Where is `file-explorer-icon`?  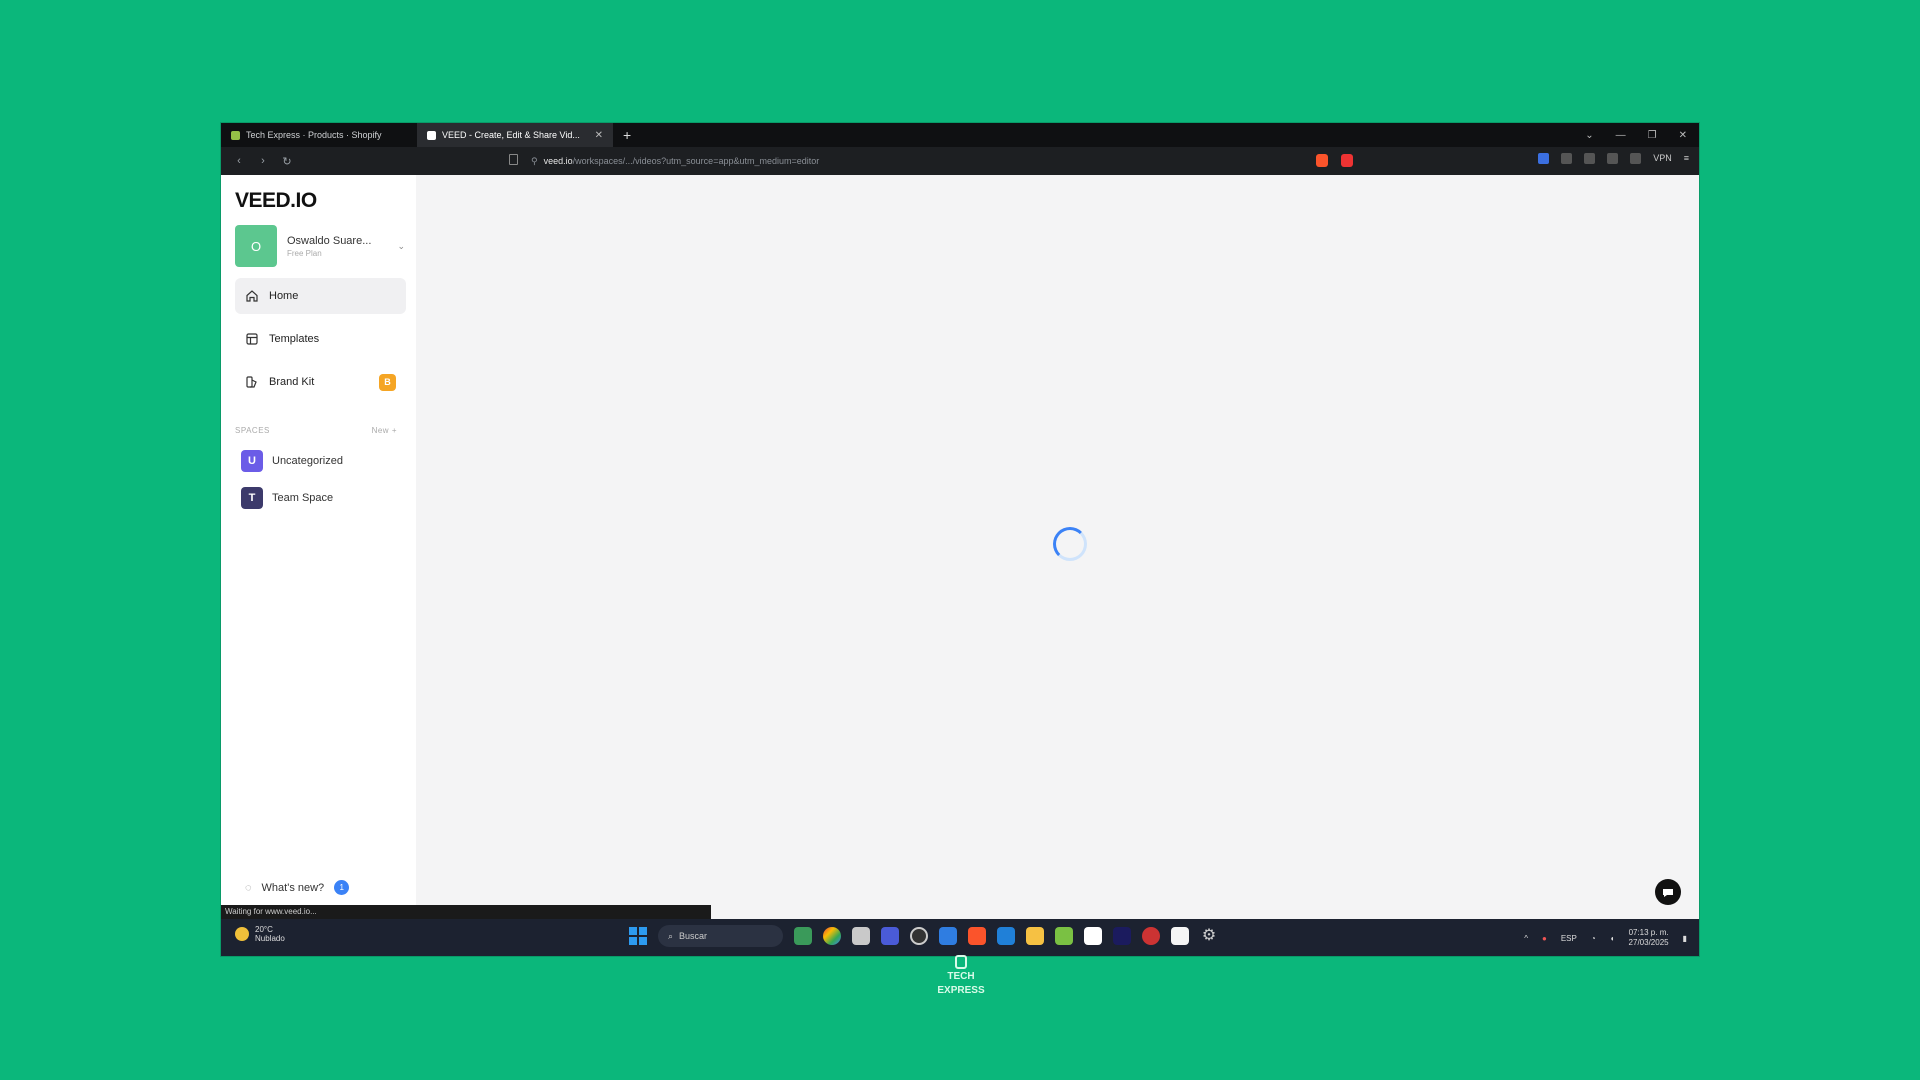 file-explorer-icon is located at coordinates (1035, 936).